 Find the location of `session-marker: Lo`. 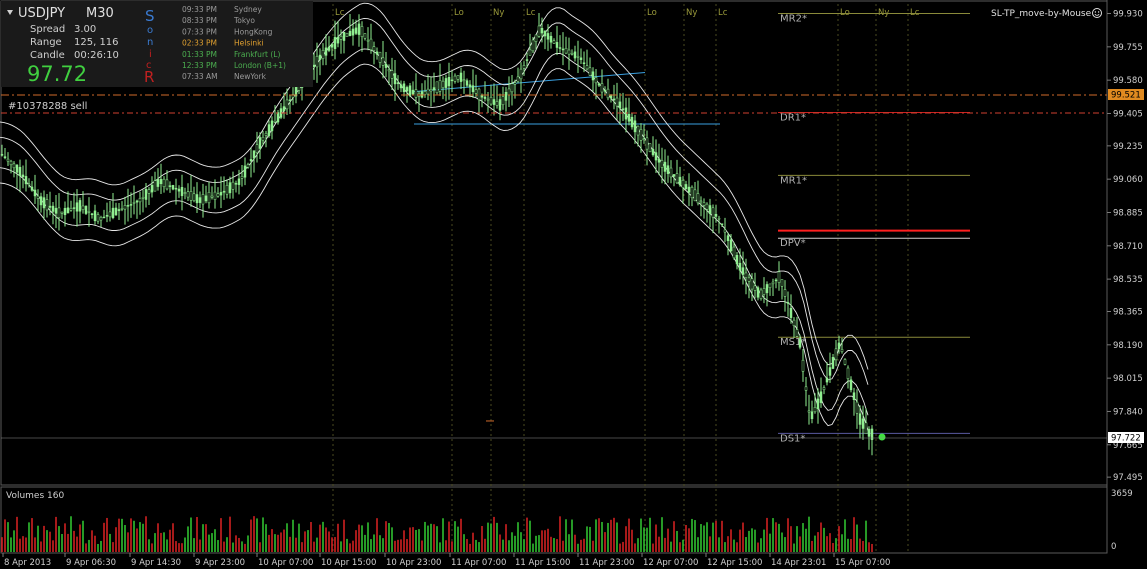

session-marker: Lo is located at coordinates (845, 13).